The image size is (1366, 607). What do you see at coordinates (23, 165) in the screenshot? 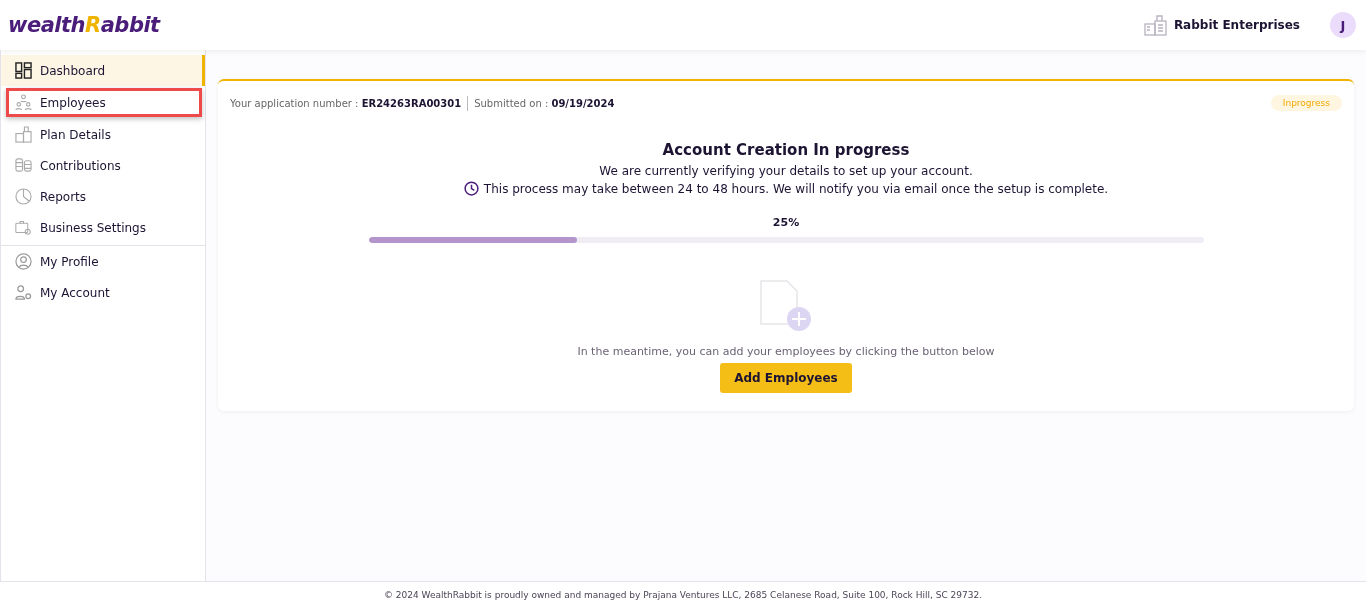
I see `coins-icon` at bounding box center [23, 165].